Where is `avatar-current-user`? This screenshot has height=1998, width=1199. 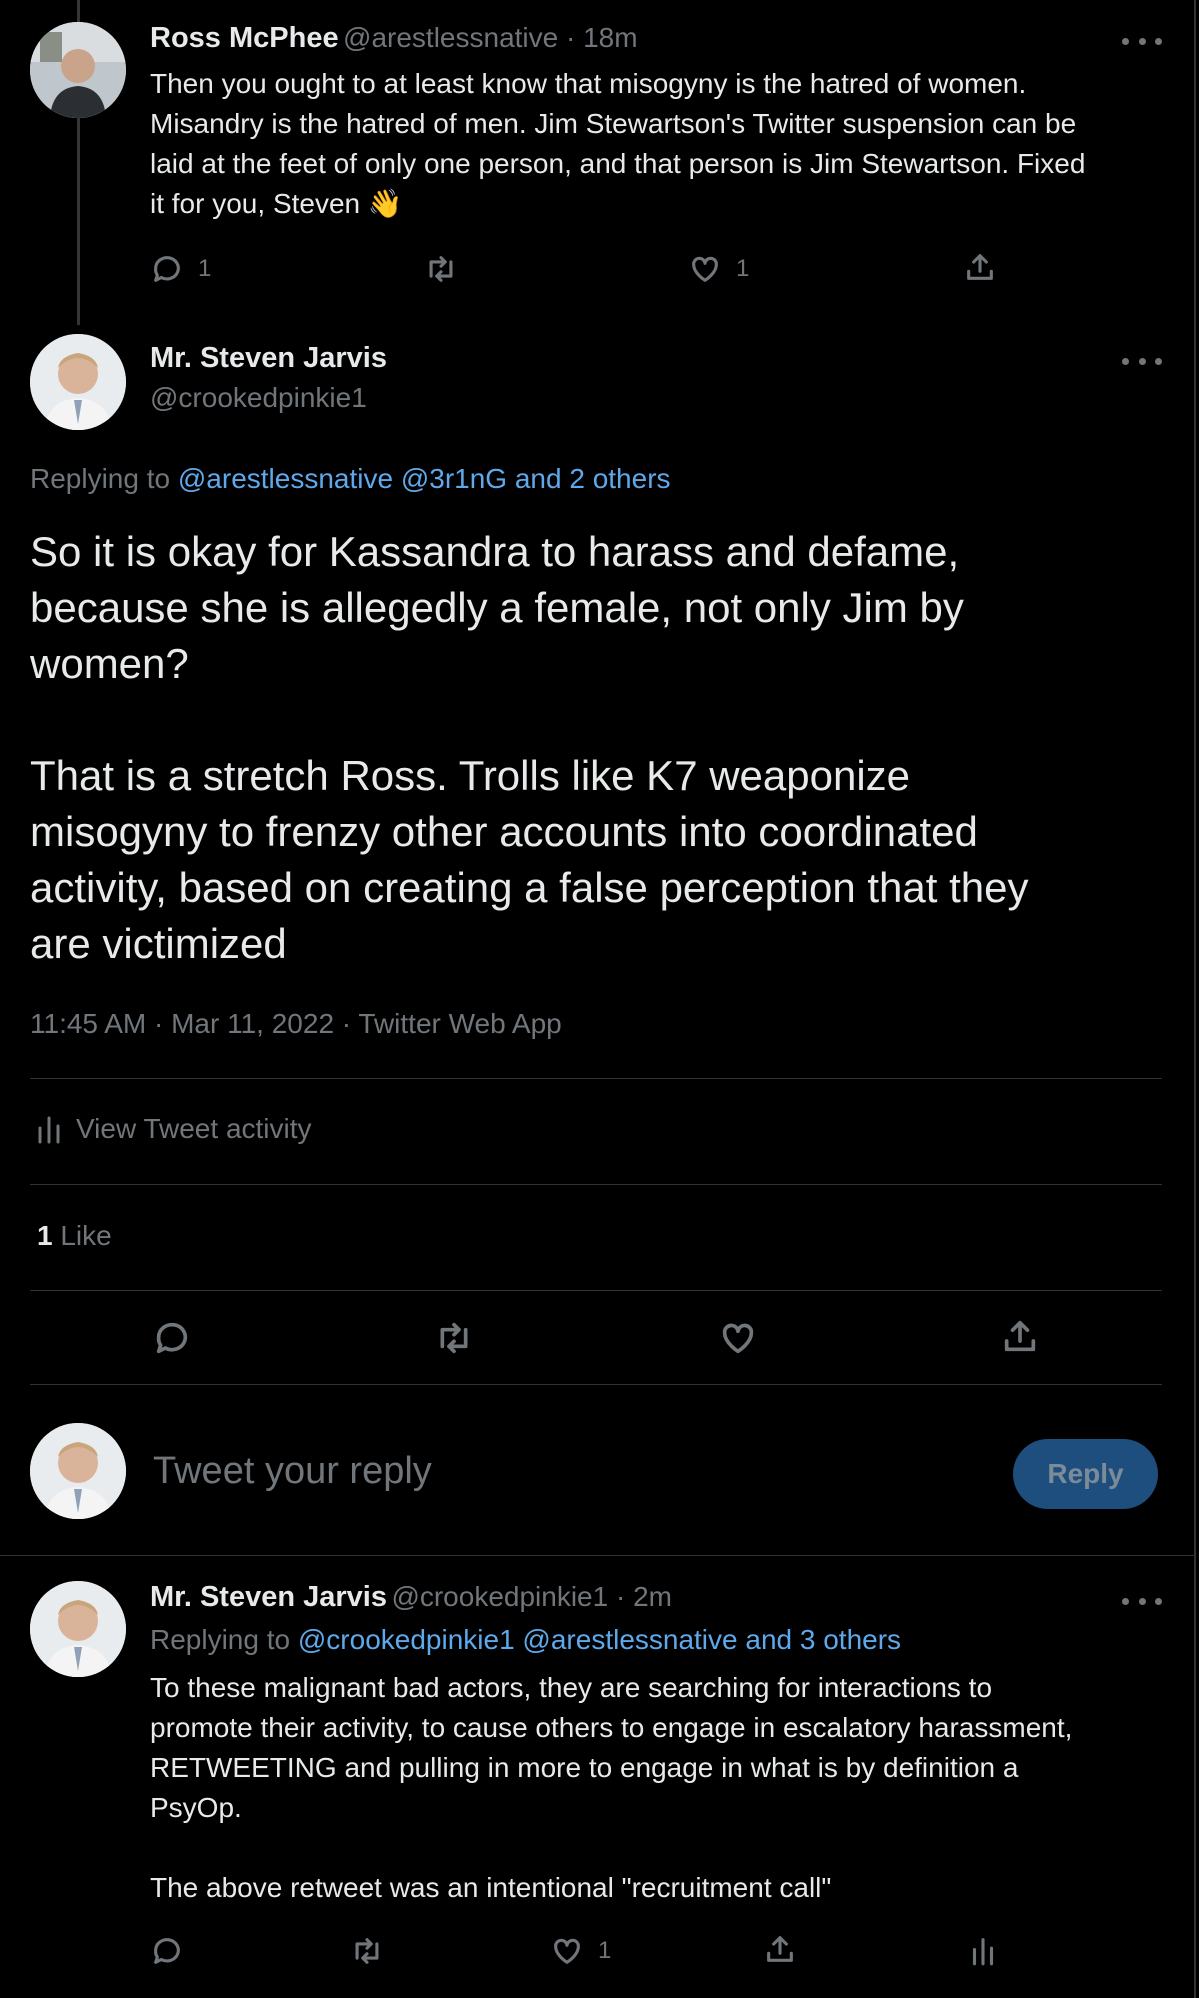 avatar-current-user is located at coordinates (78, 1471).